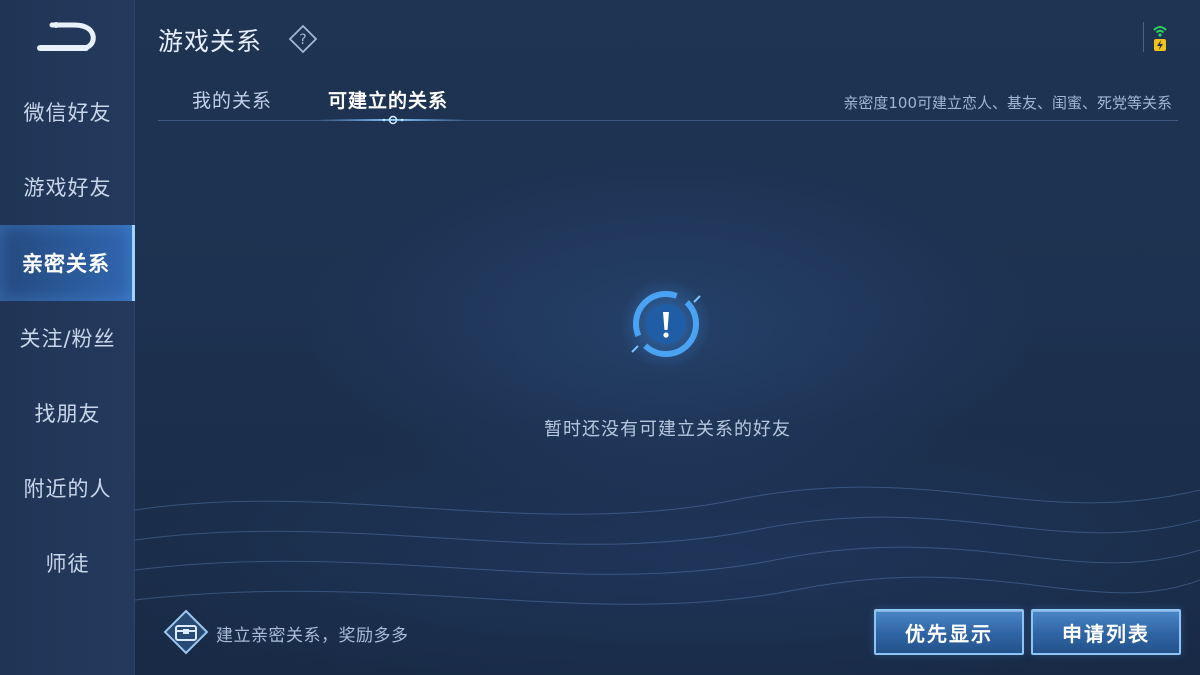 The image size is (1200, 675). Describe the element at coordinates (210, 41) in the screenshot. I see `page-title: 游戏关系` at that location.